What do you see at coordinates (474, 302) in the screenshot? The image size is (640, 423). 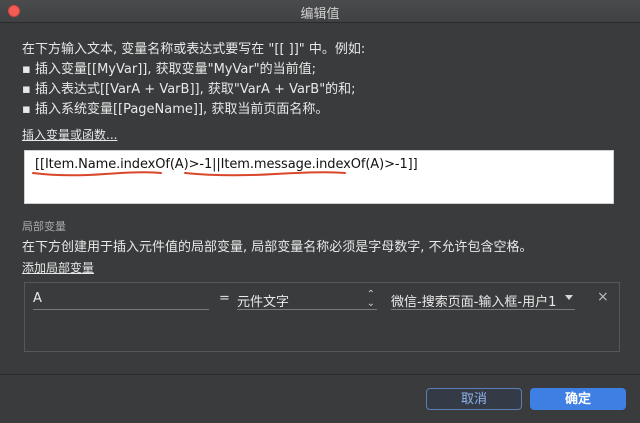 I see `target-widget-value: 微信-搜索页面-输入框-用户1` at bounding box center [474, 302].